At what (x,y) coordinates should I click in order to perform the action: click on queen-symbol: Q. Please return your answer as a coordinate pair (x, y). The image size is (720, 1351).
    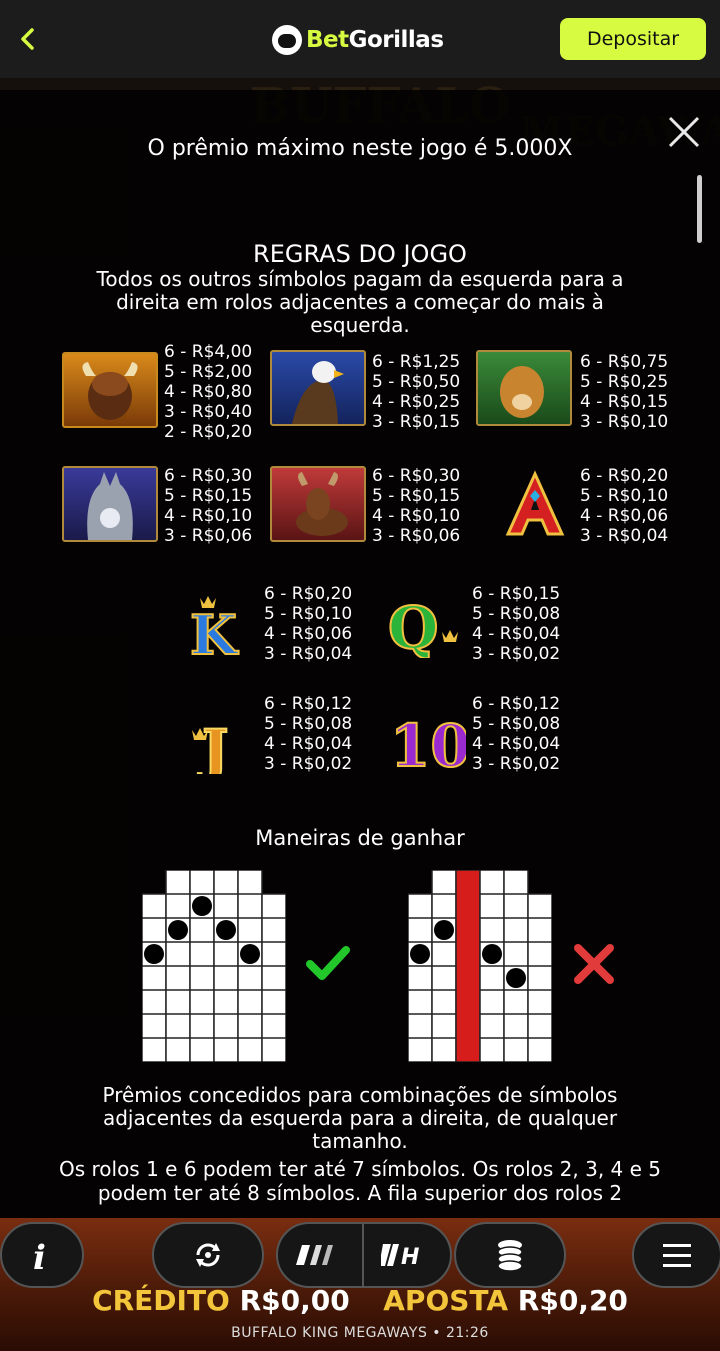
    Looking at the image, I should click on (424, 625).